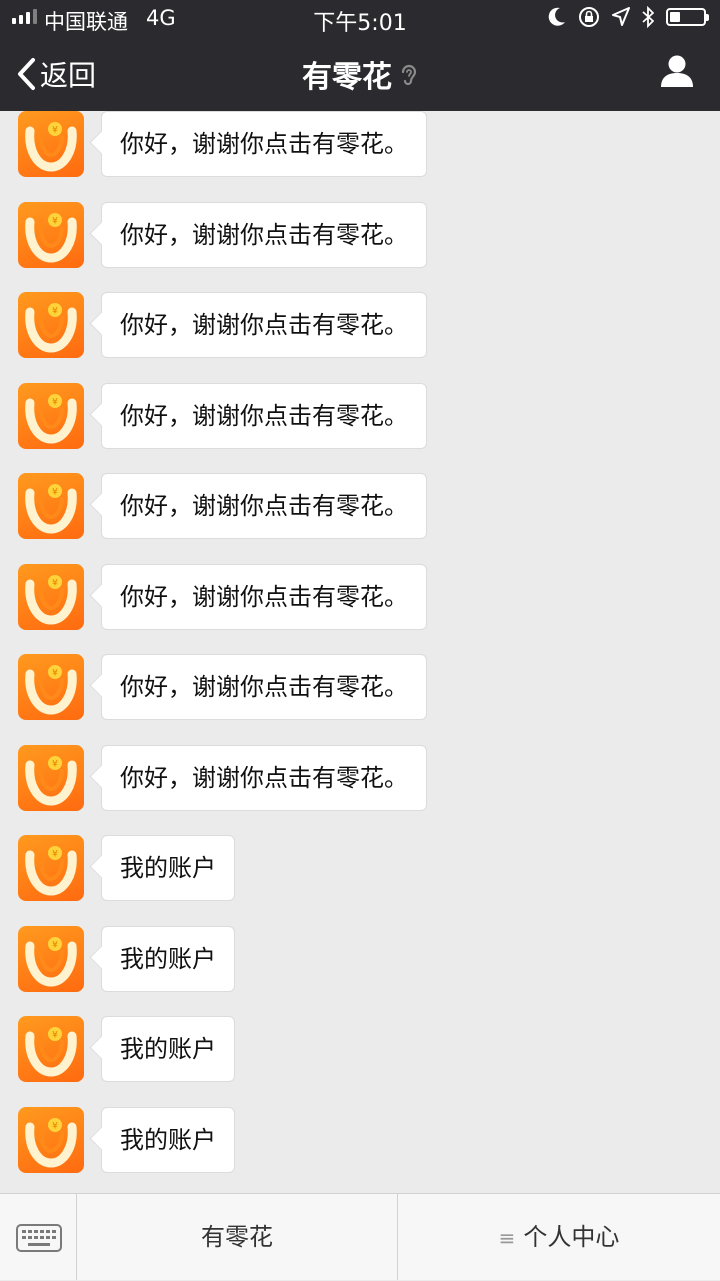 Image resolution: width=720 pixels, height=1281 pixels. Describe the element at coordinates (589, 17) in the screenshot. I see `rotation-lock-icon` at that location.